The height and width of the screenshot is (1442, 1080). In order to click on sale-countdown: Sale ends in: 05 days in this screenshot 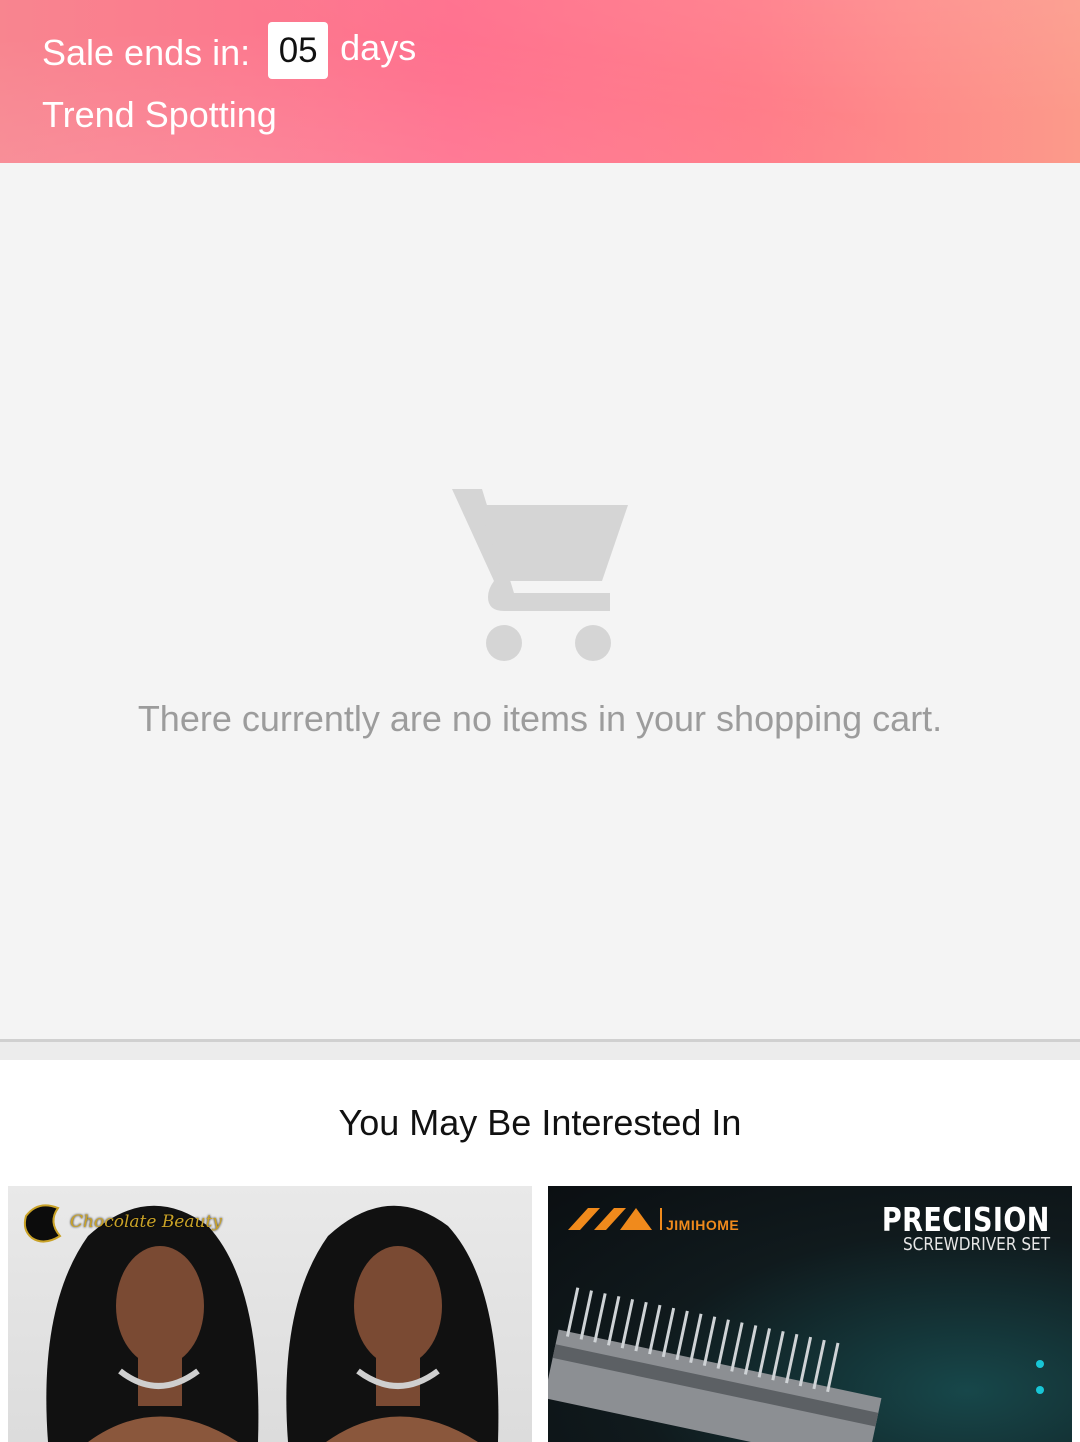, I will do `click(229, 50)`.